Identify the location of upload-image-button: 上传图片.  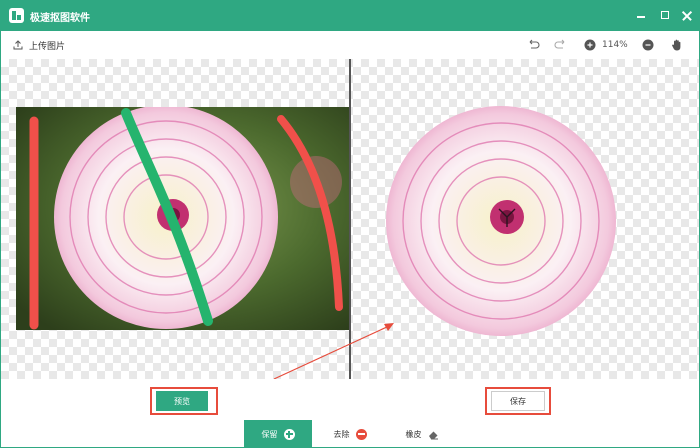
(39, 45).